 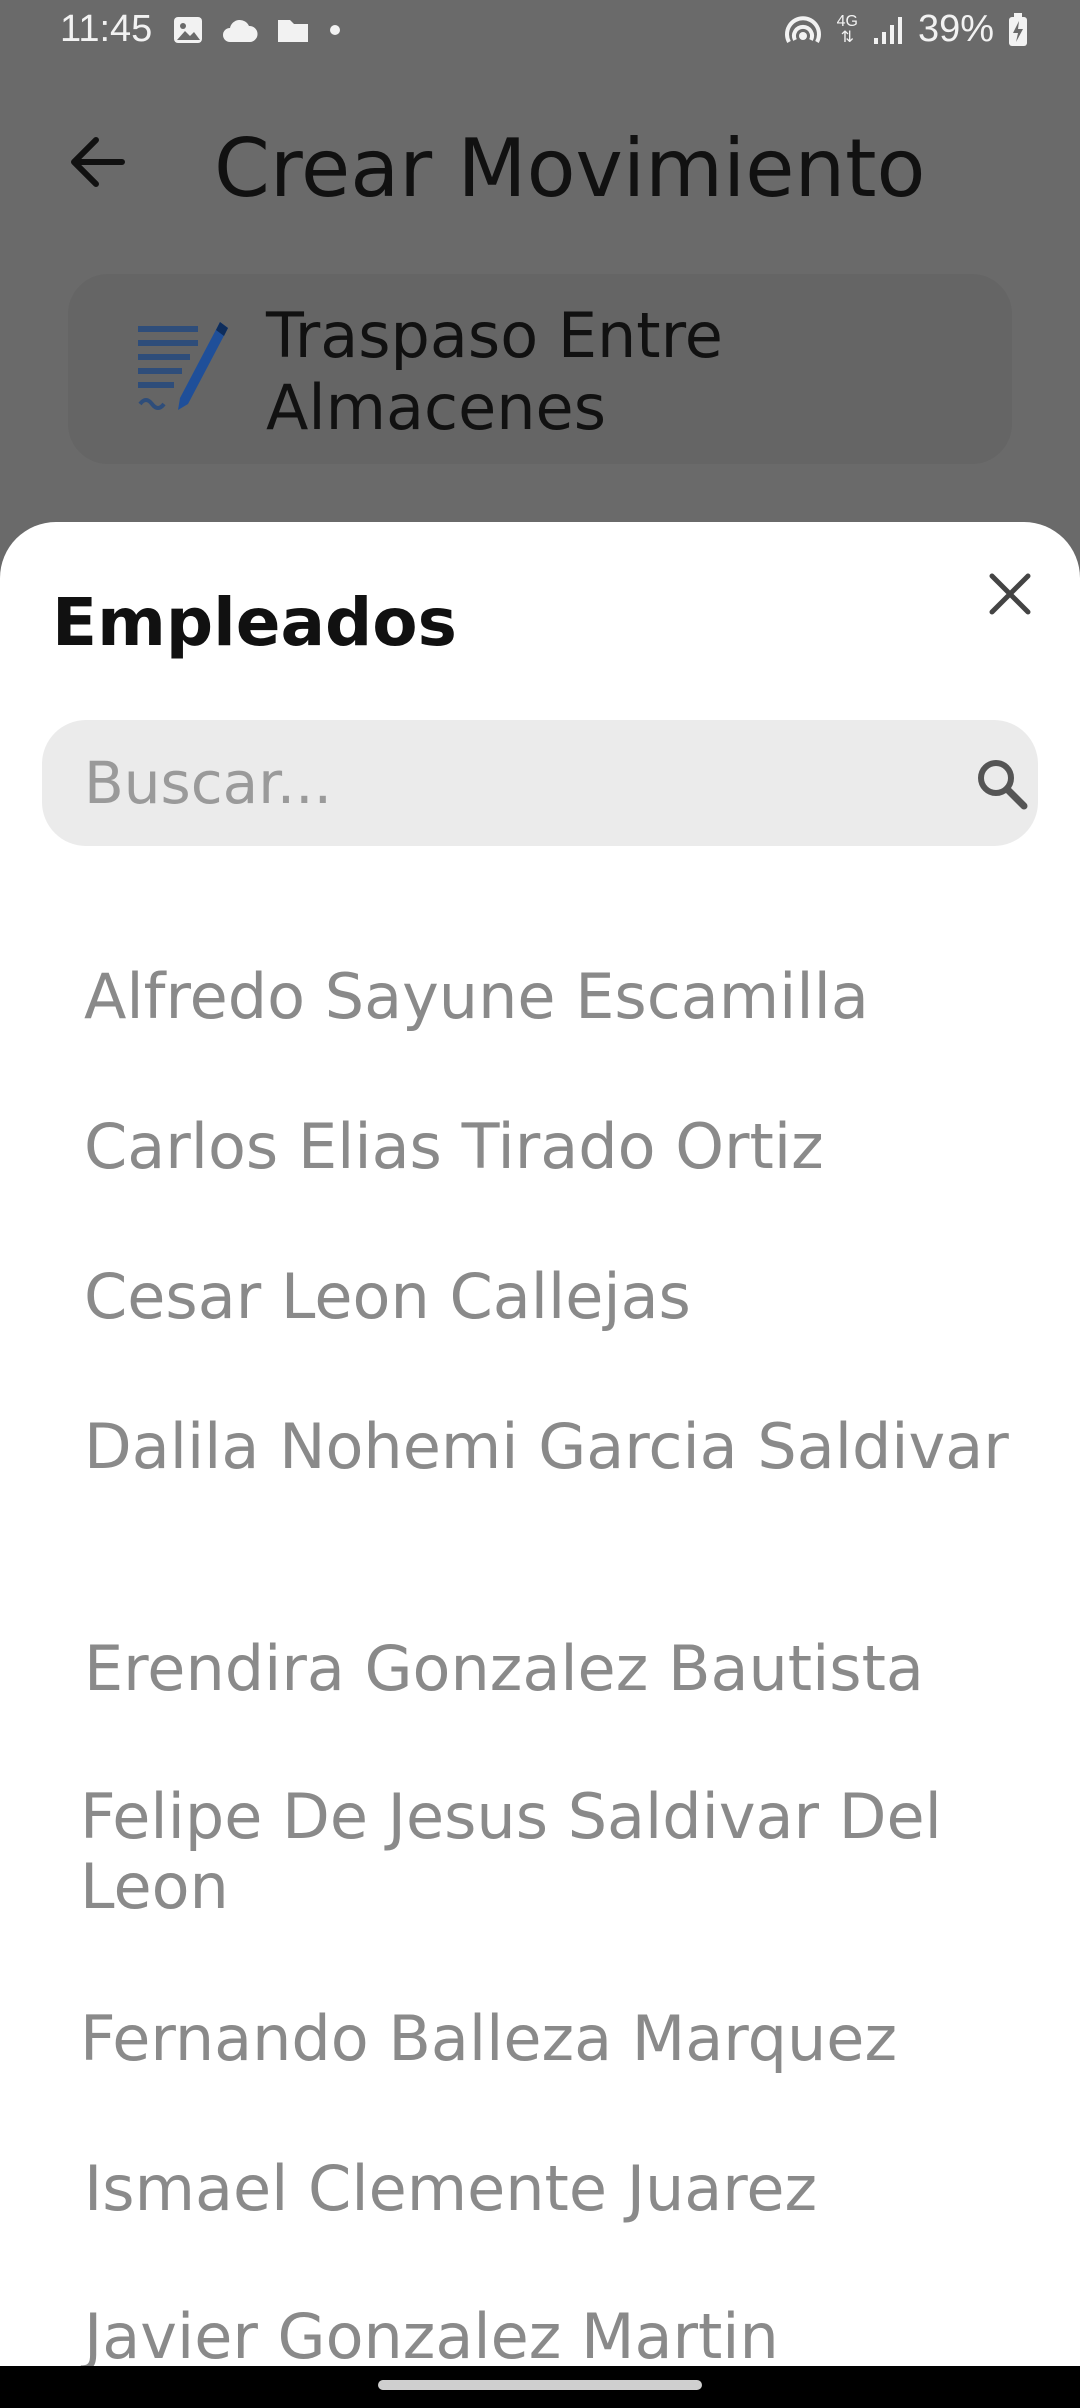 I want to click on network-icon: 4G ⇅, so click(x=847, y=29).